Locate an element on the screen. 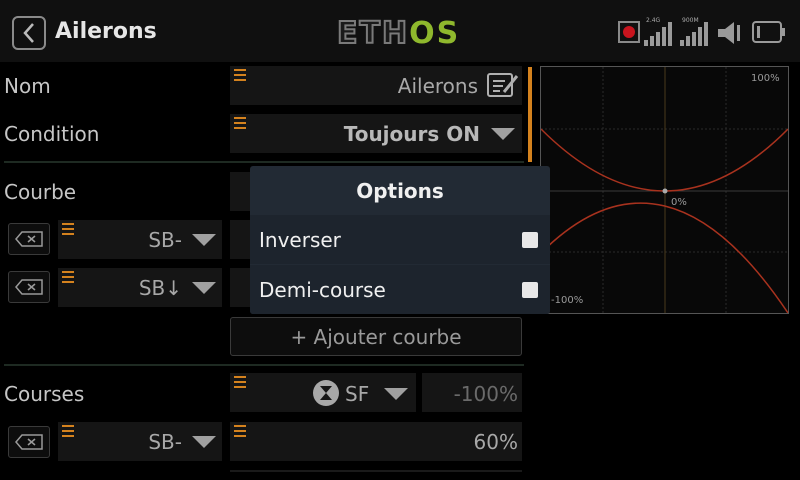 Image resolution: width=800 pixels, height=480 pixels. options-modal: Options Inverser Demi-course is located at coordinates (400, 240).